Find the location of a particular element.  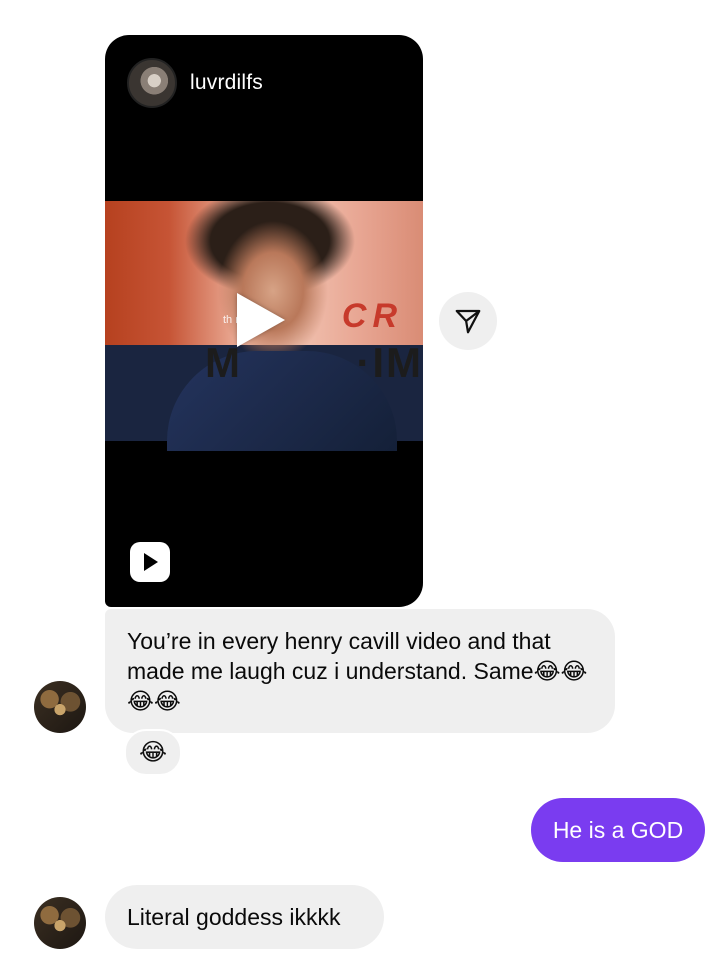

thumbnail-sign-text: M is located at coordinates (222, 362).